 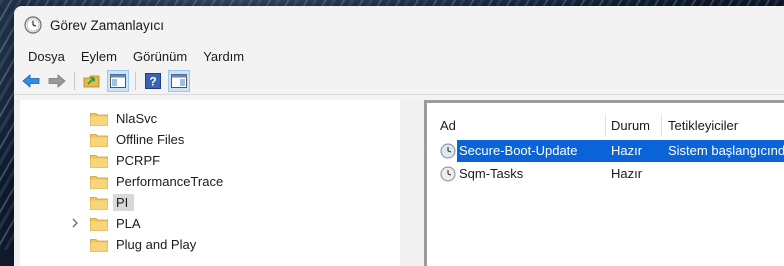 I want to click on menu-eylem: Eylem, so click(x=99, y=56).